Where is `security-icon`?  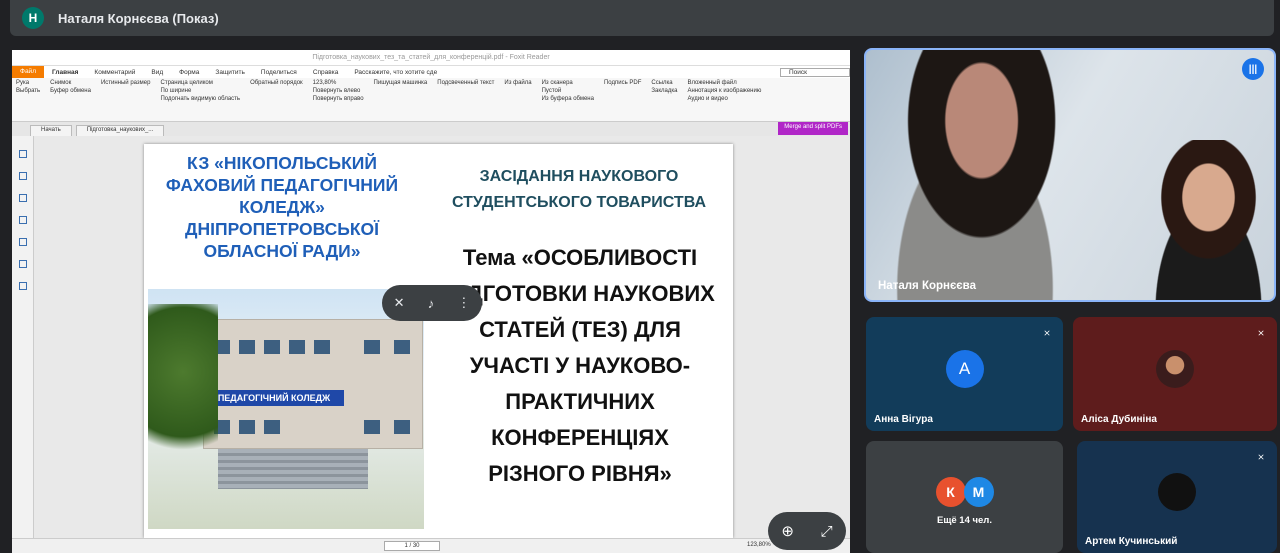
security-icon is located at coordinates (22, 264).